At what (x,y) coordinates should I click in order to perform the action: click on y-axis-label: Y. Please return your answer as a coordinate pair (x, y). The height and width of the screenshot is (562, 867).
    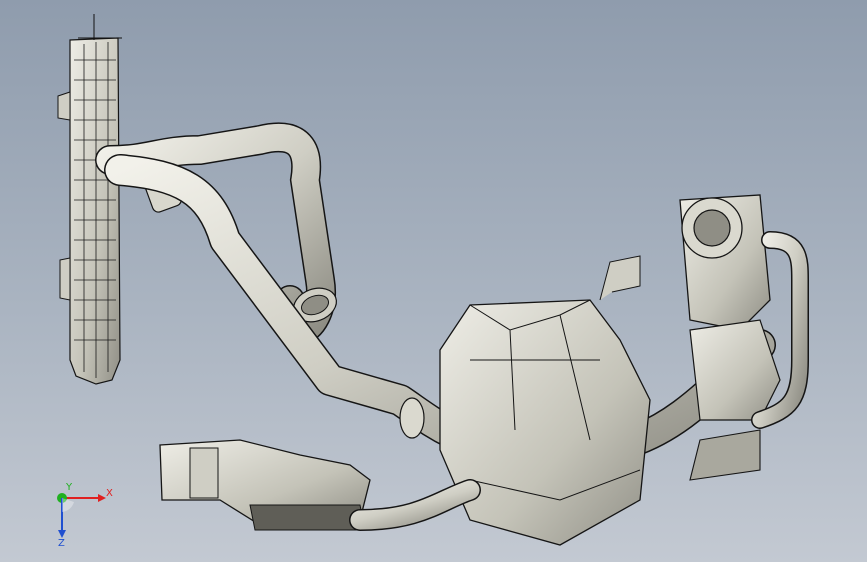
    Looking at the image, I should click on (69, 487).